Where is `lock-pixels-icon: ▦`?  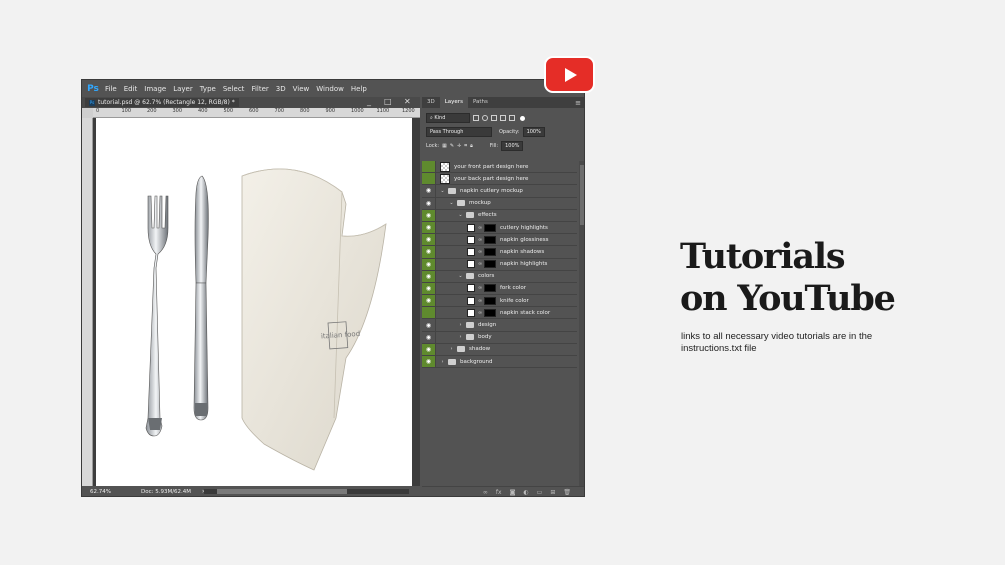 lock-pixels-icon: ▦ is located at coordinates (444, 146).